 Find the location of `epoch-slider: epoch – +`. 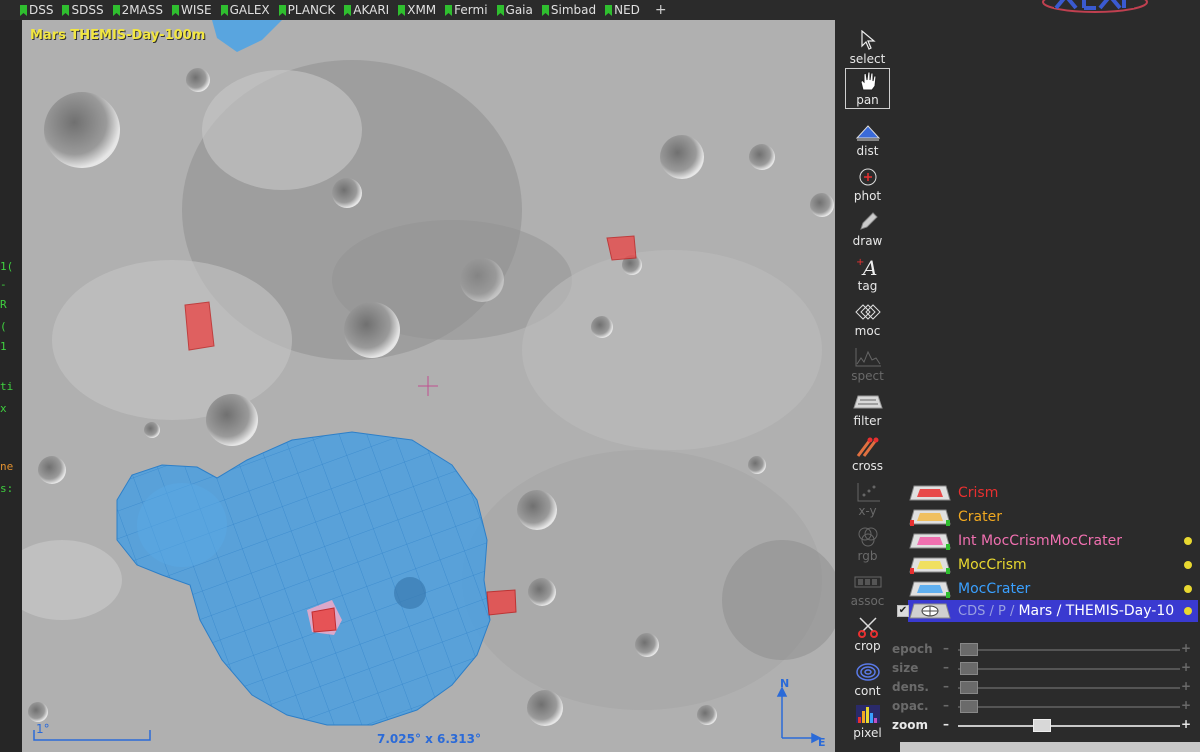

epoch-slider: epoch – + is located at coordinates (1042, 649).